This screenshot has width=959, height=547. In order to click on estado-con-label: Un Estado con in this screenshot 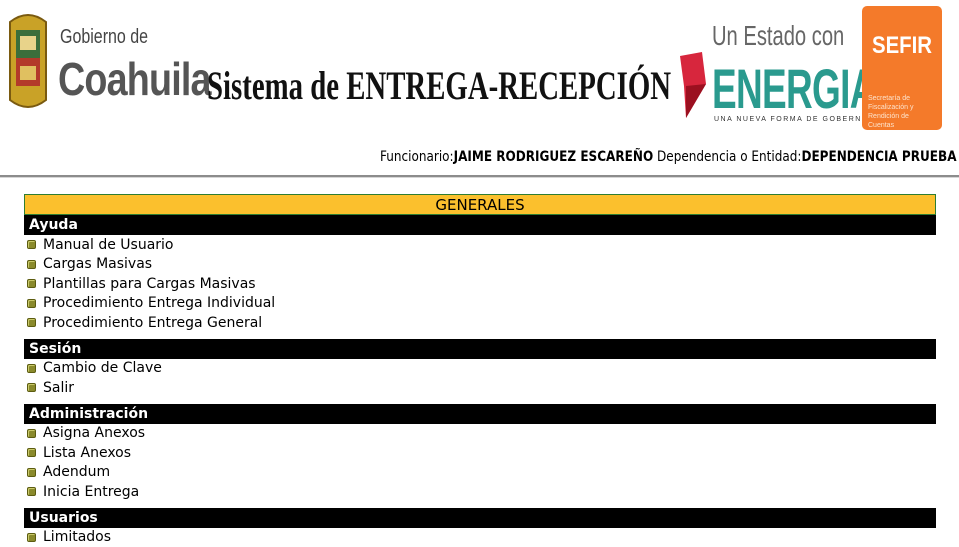, I will do `click(778, 36)`.